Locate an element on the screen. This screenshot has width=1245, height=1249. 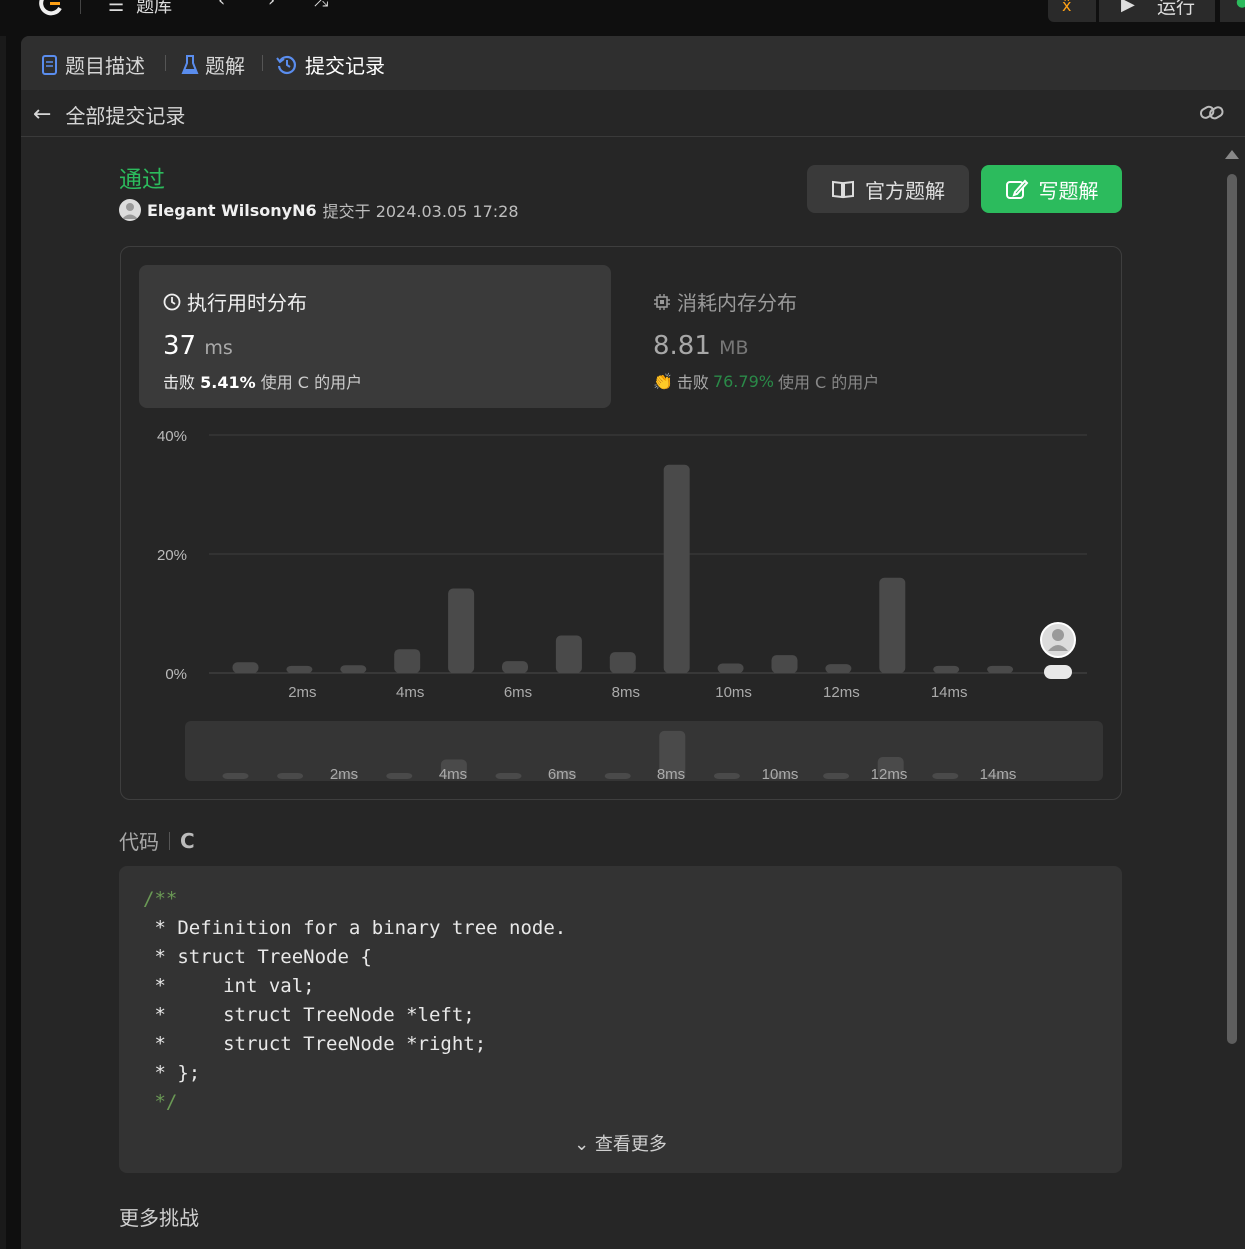
tab-submissions-label: 提交记录 is located at coordinates (345, 66).